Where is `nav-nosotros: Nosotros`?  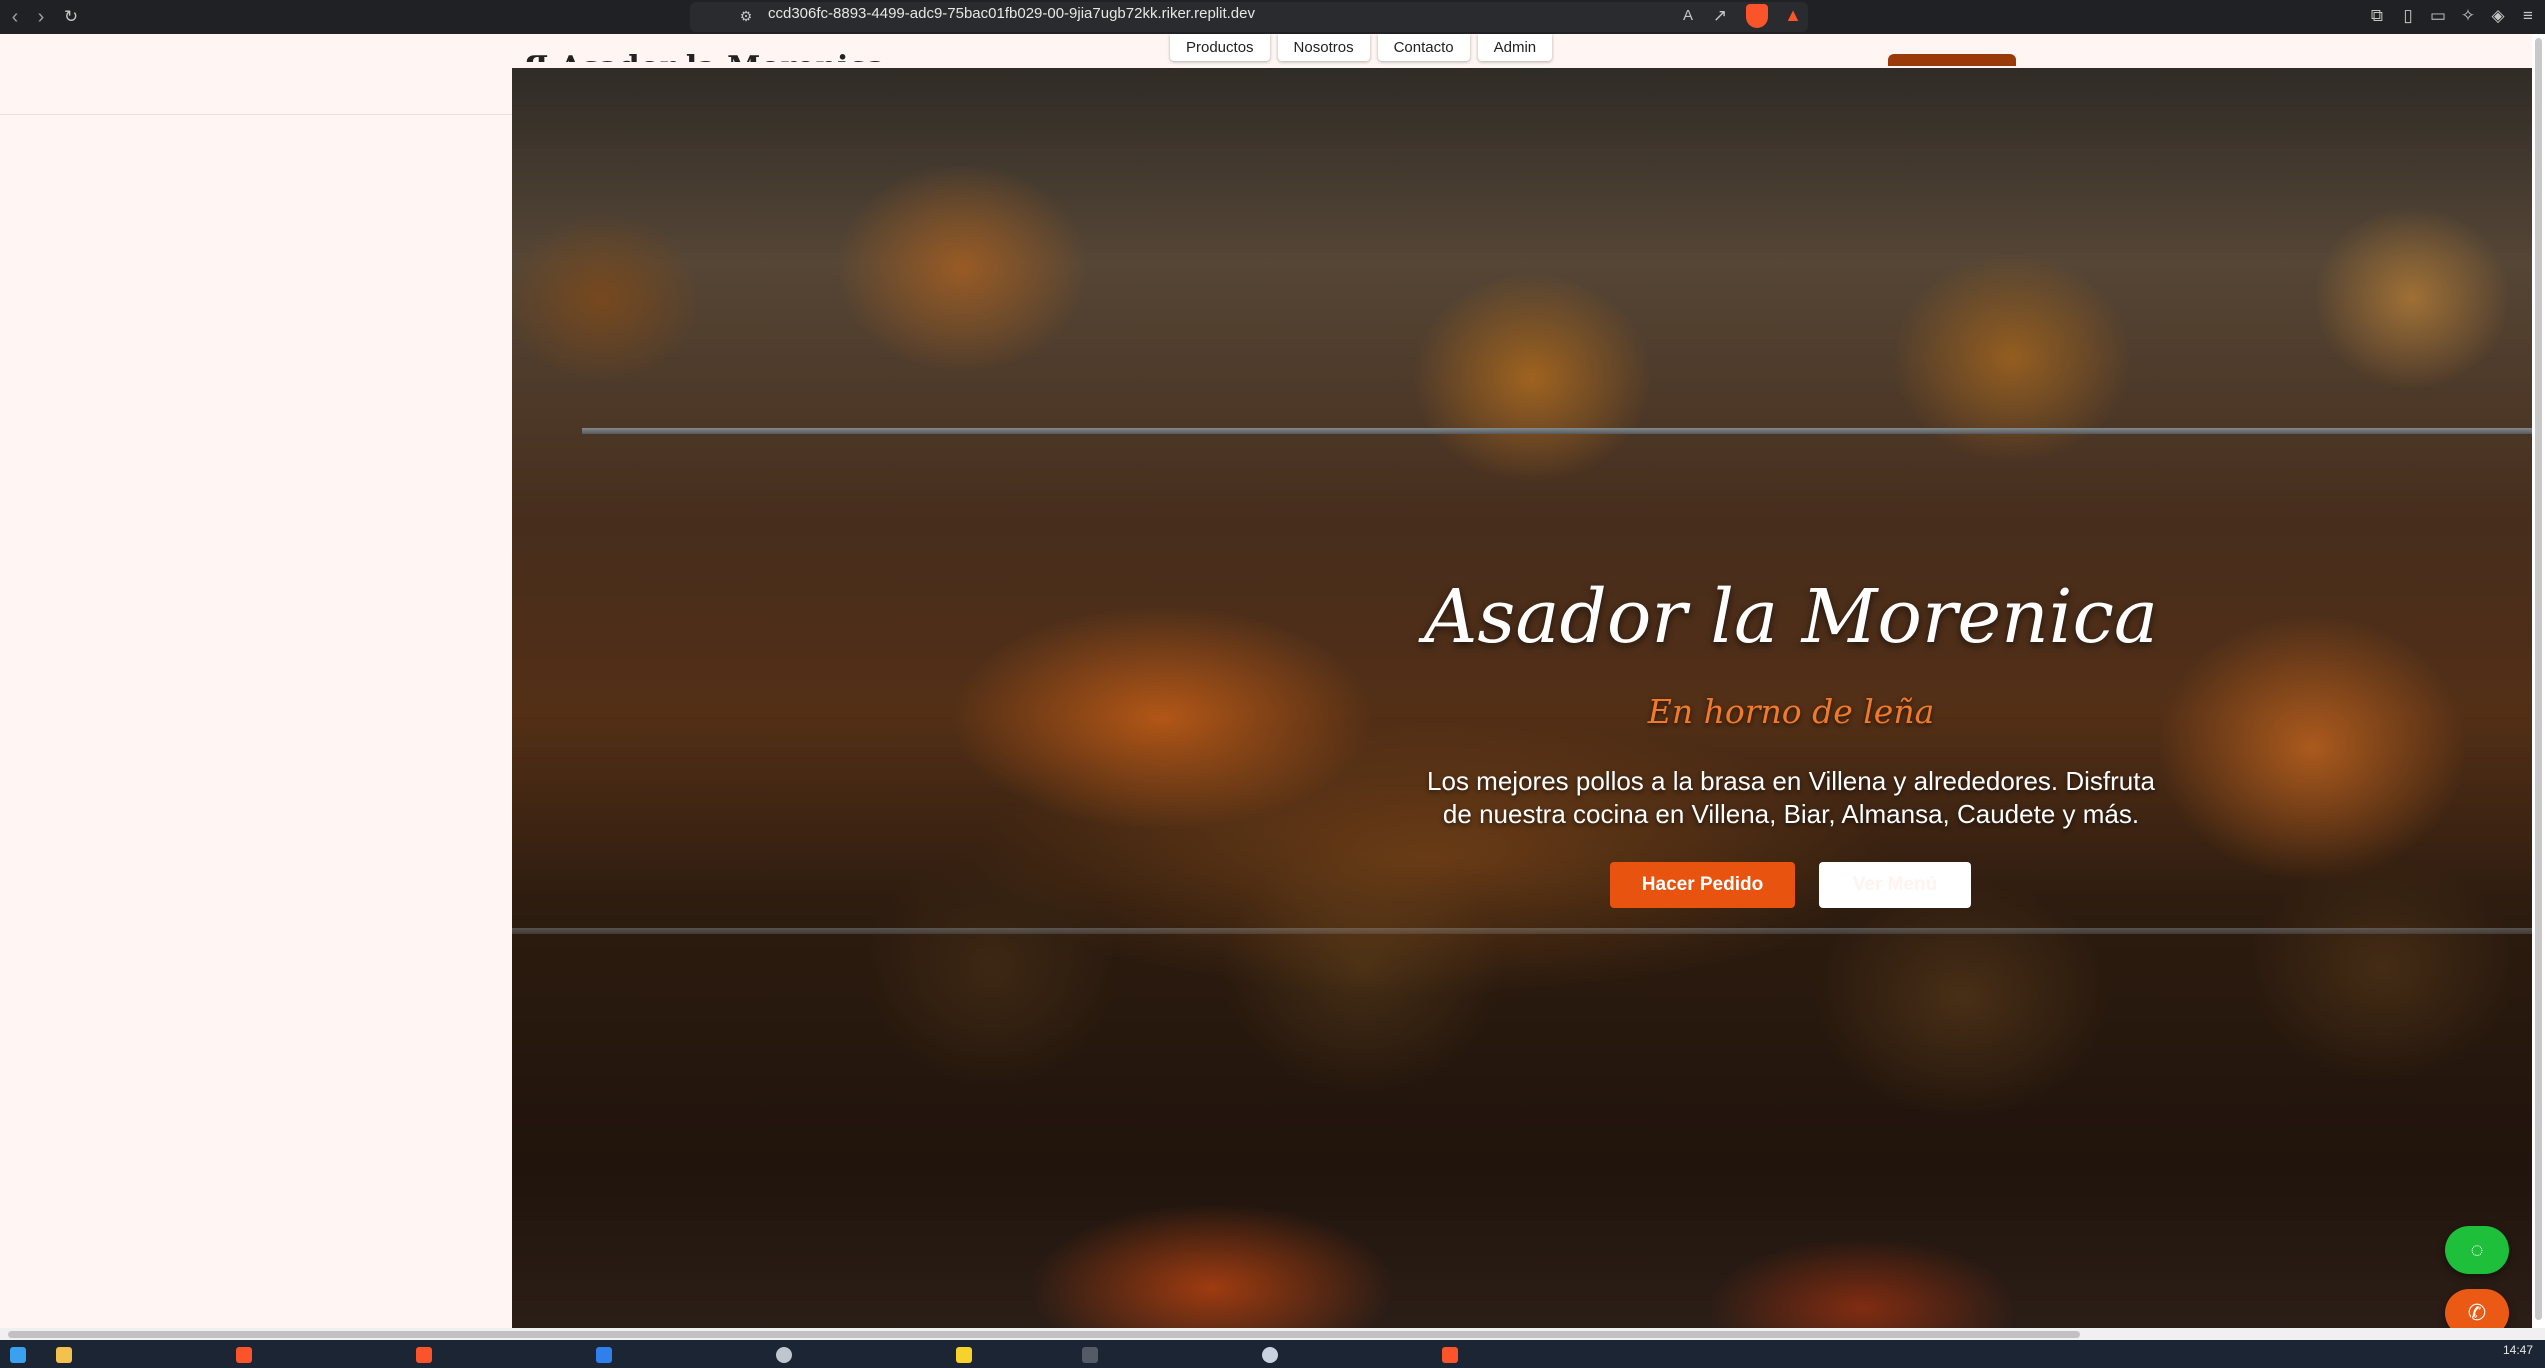
nav-nosotros: Nosotros is located at coordinates (1323, 47).